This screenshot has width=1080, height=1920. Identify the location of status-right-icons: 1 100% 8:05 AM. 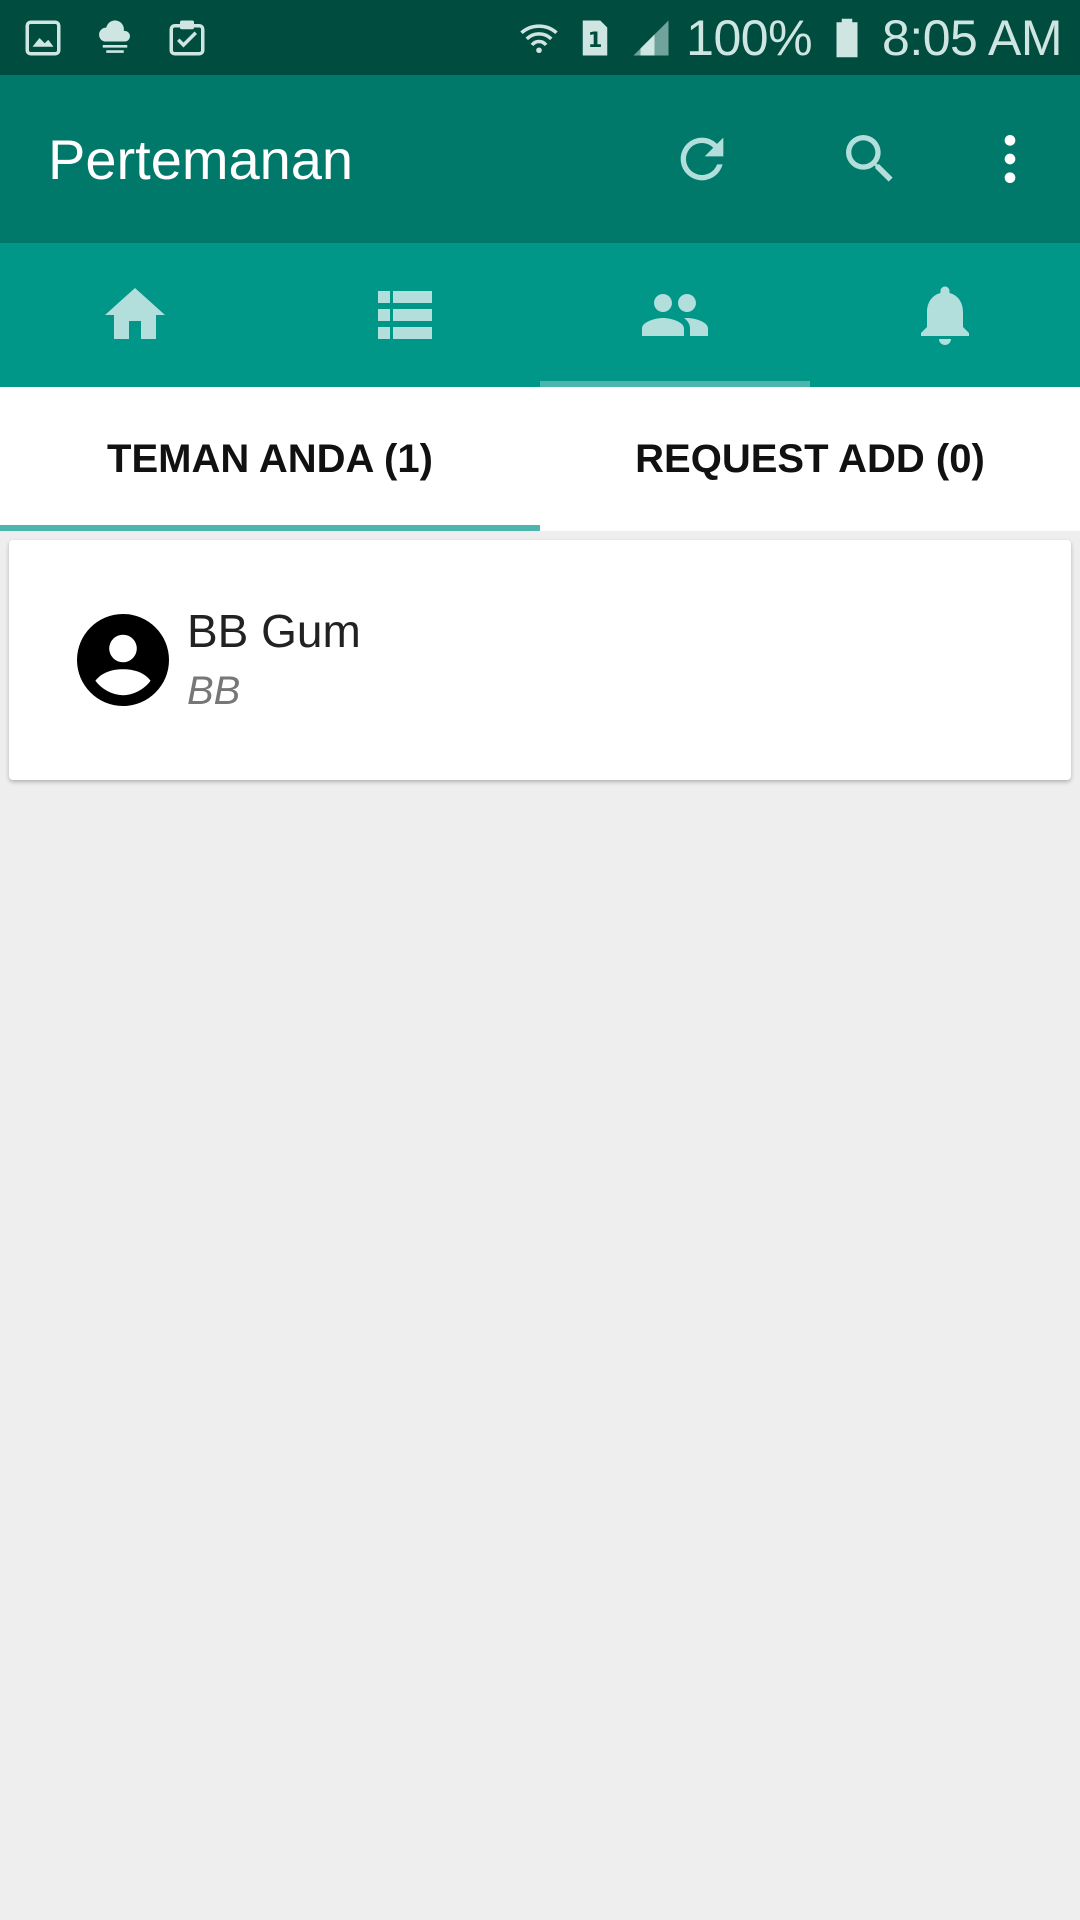
(790, 38).